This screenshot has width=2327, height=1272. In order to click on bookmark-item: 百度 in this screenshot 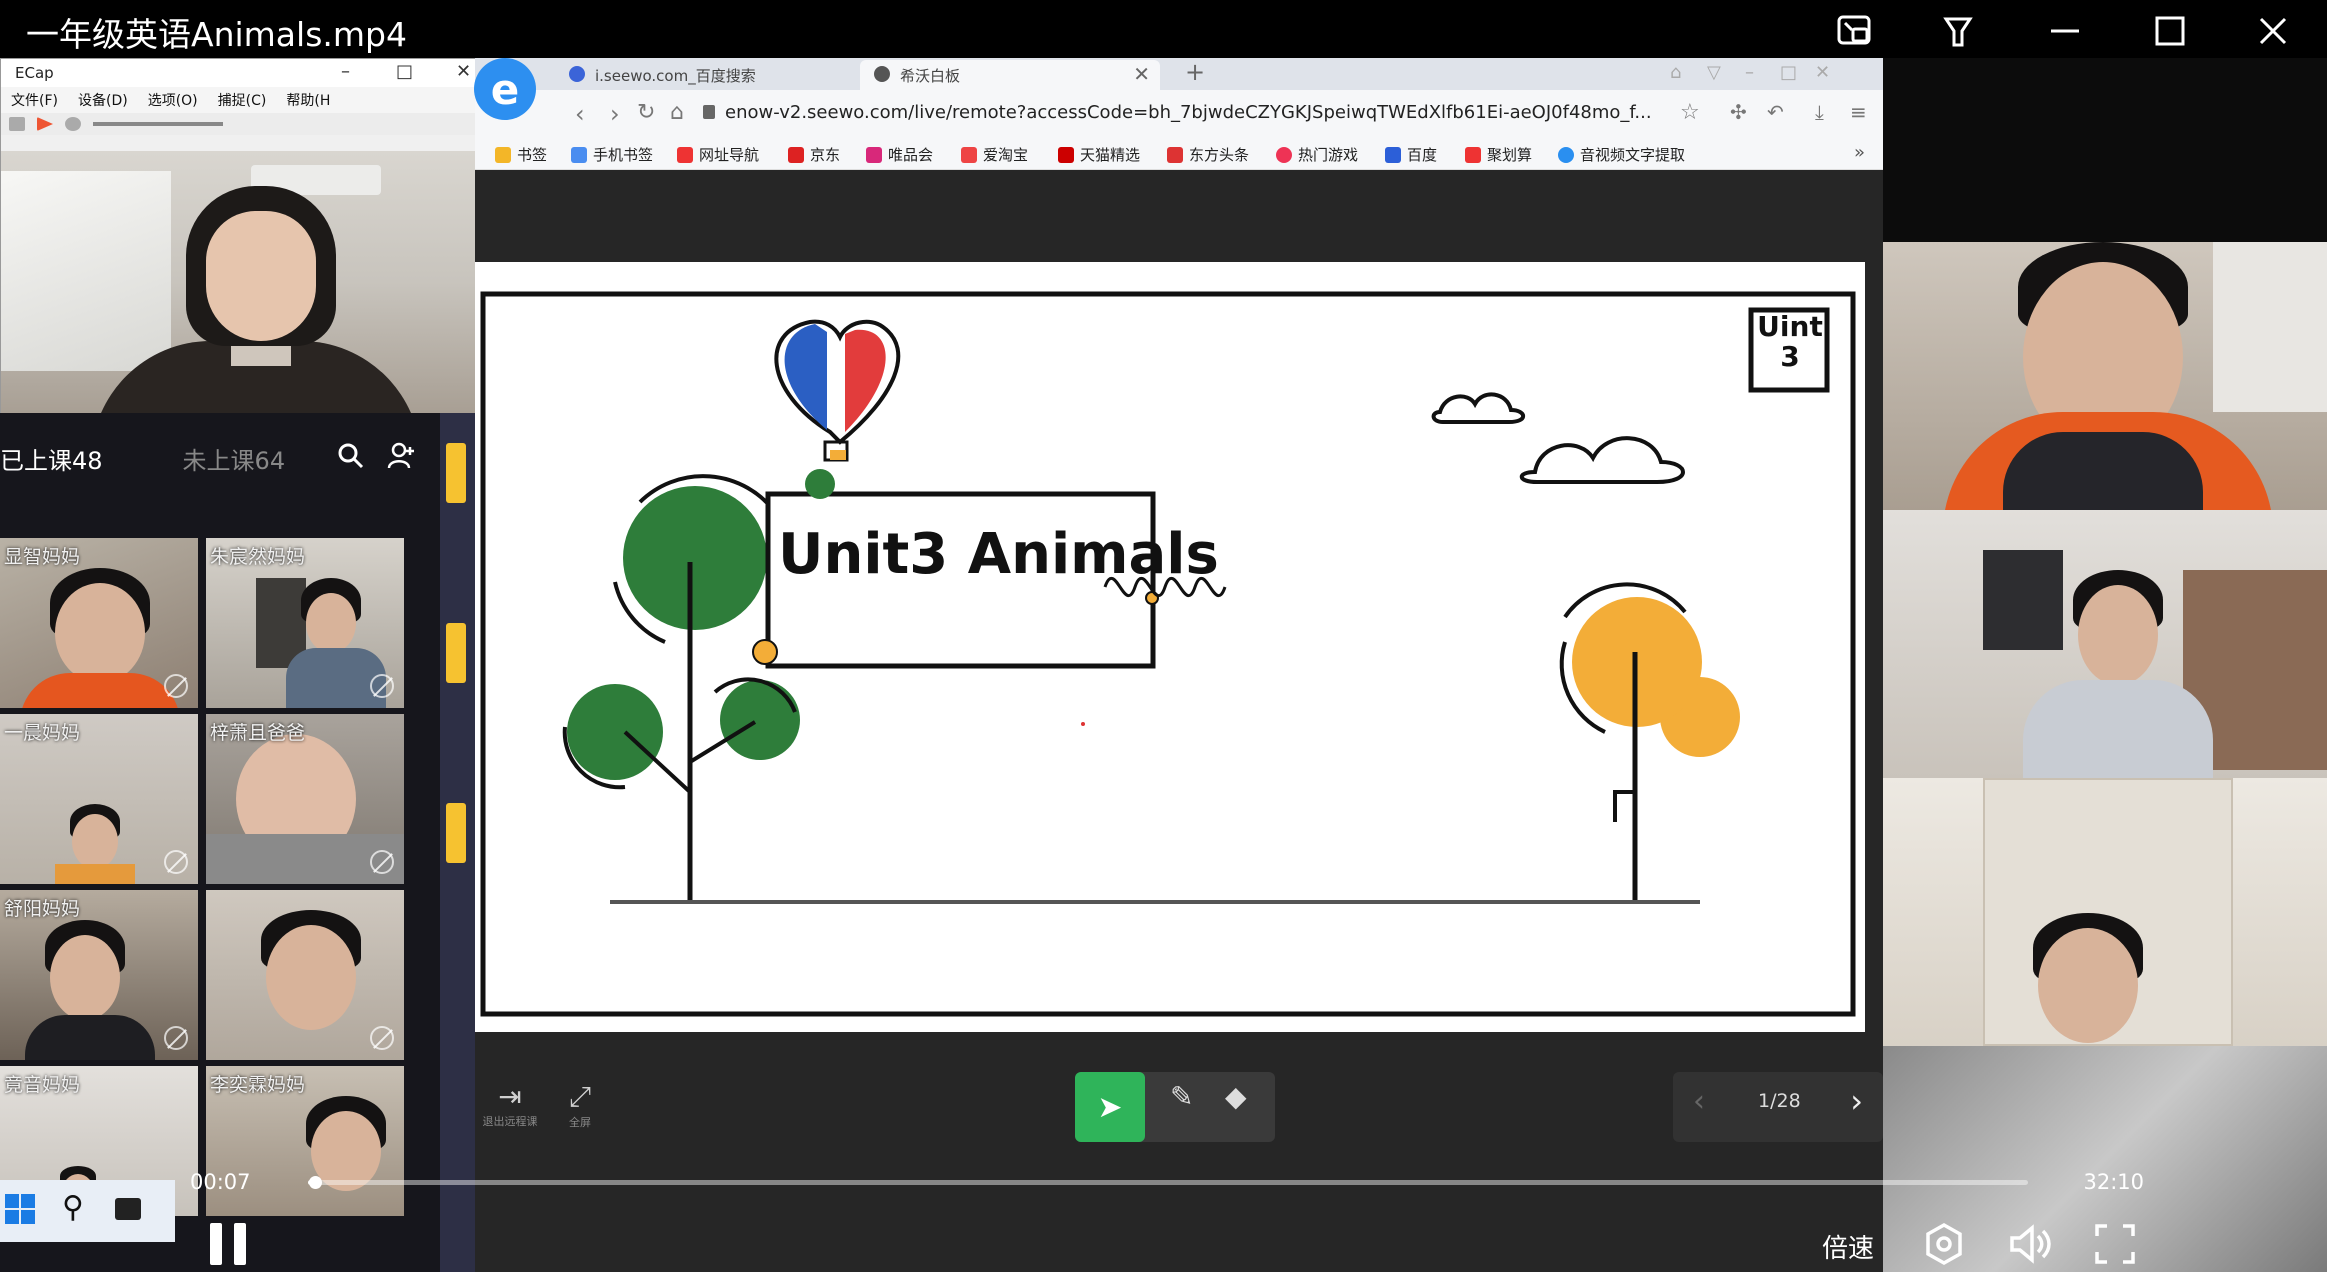, I will do `click(1411, 154)`.